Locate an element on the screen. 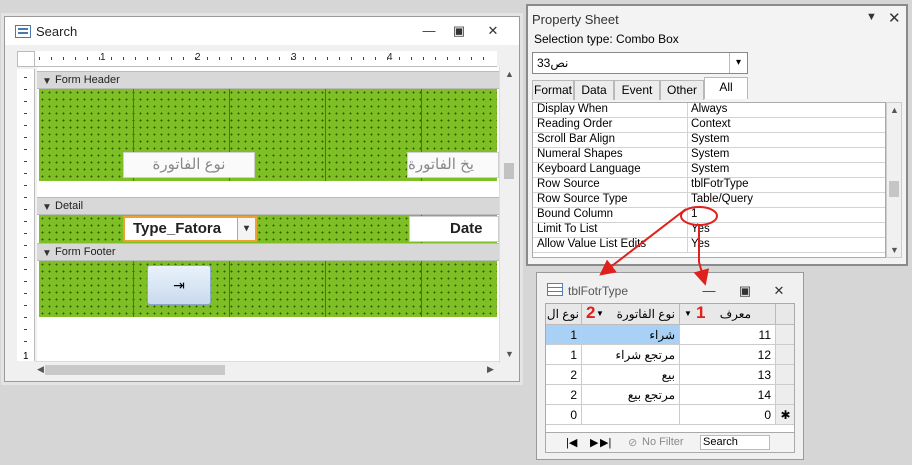  property-value: Always is located at coordinates (709, 109).